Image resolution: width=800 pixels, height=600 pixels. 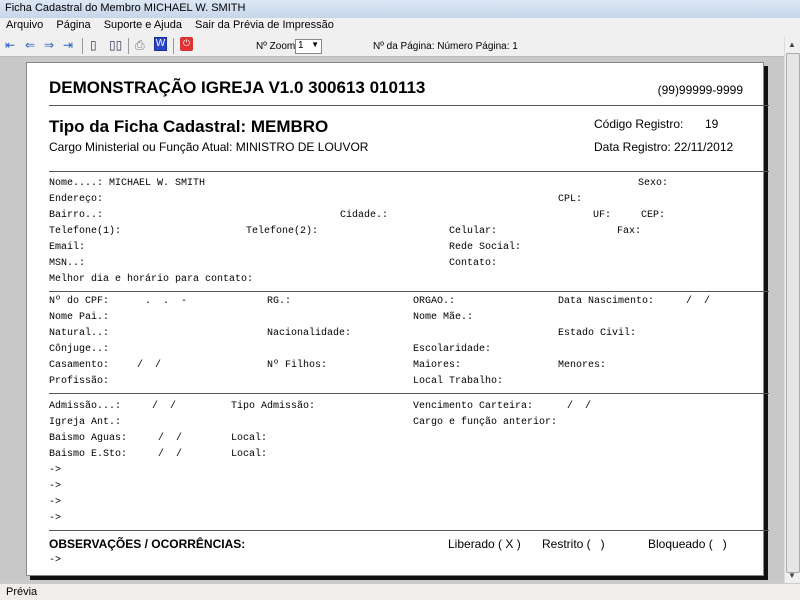 I want to click on zoom-select: 1 ▼, so click(x=308, y=46).